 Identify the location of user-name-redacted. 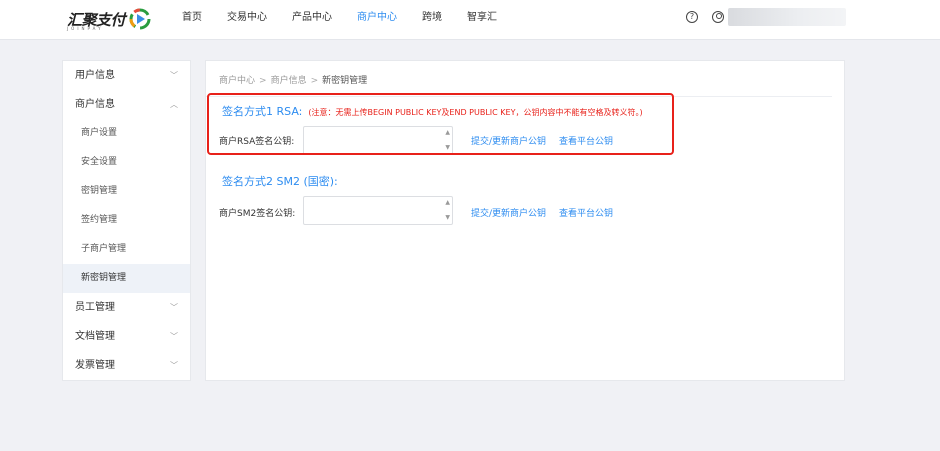
(787, 17).